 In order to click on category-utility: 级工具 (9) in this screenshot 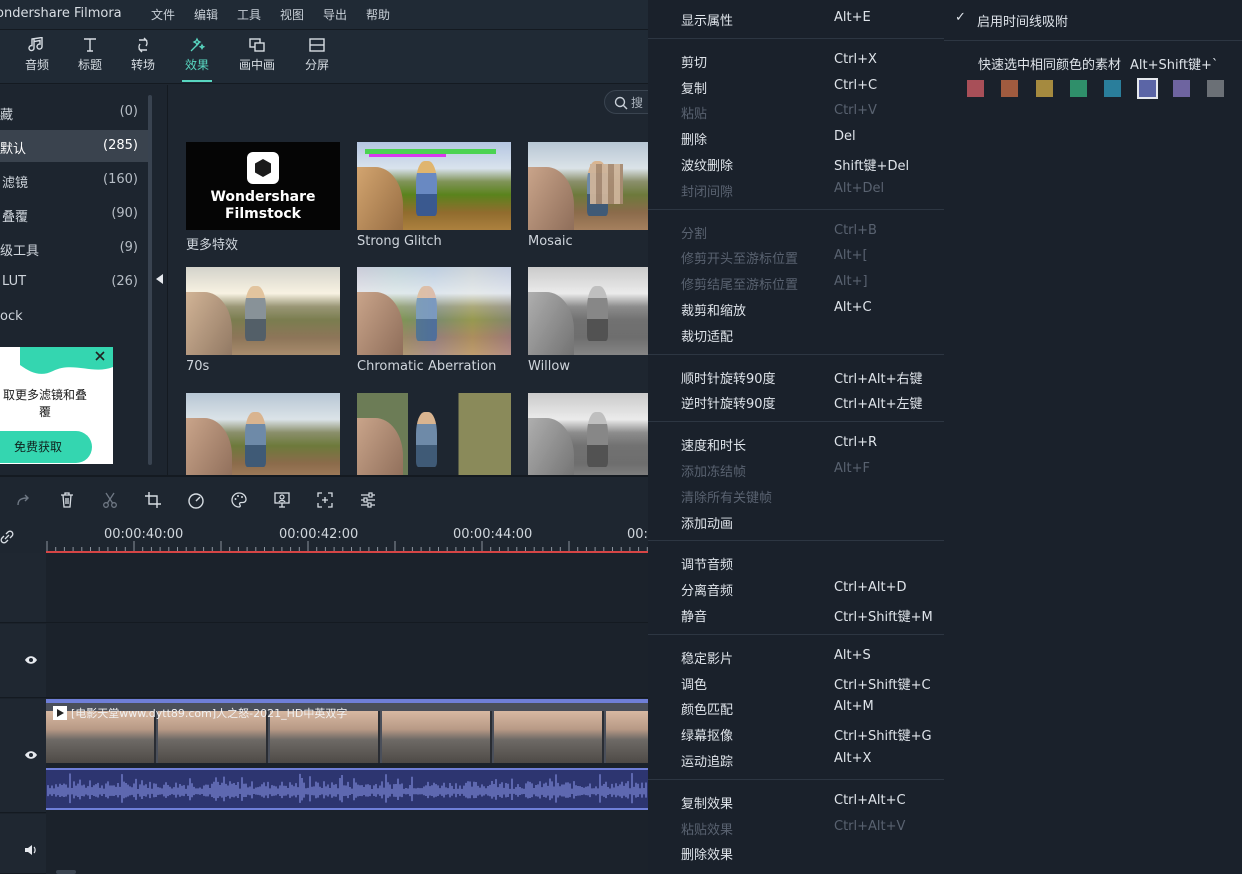, I will do `click(74, 248)`.